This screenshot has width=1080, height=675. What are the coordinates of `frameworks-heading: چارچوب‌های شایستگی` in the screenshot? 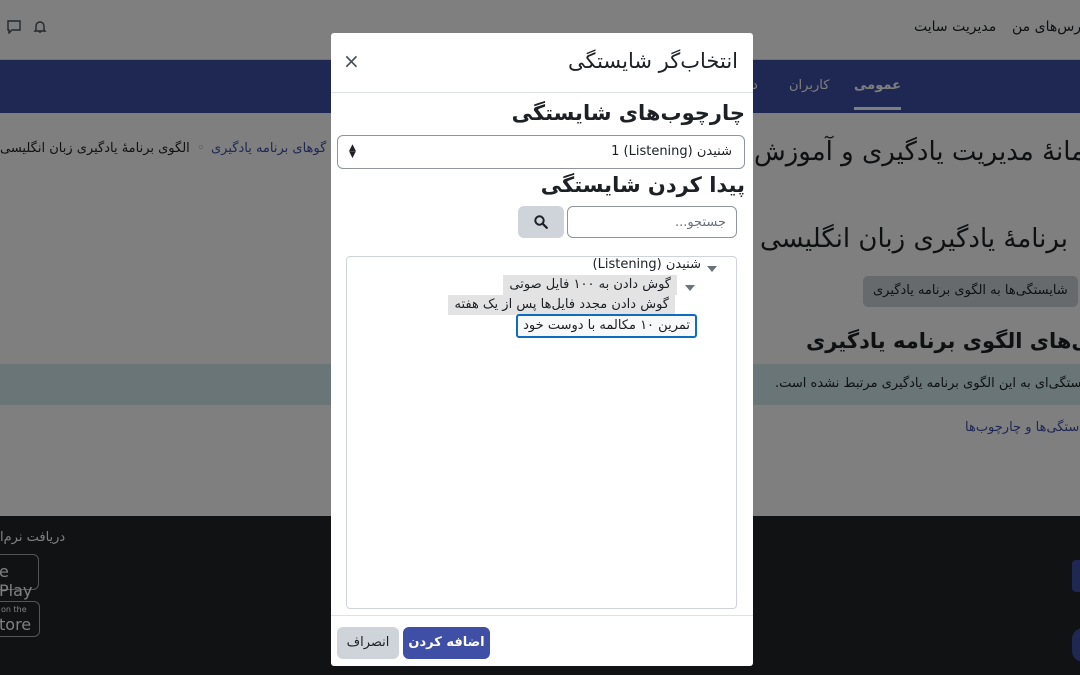 It's located at (628, 113).